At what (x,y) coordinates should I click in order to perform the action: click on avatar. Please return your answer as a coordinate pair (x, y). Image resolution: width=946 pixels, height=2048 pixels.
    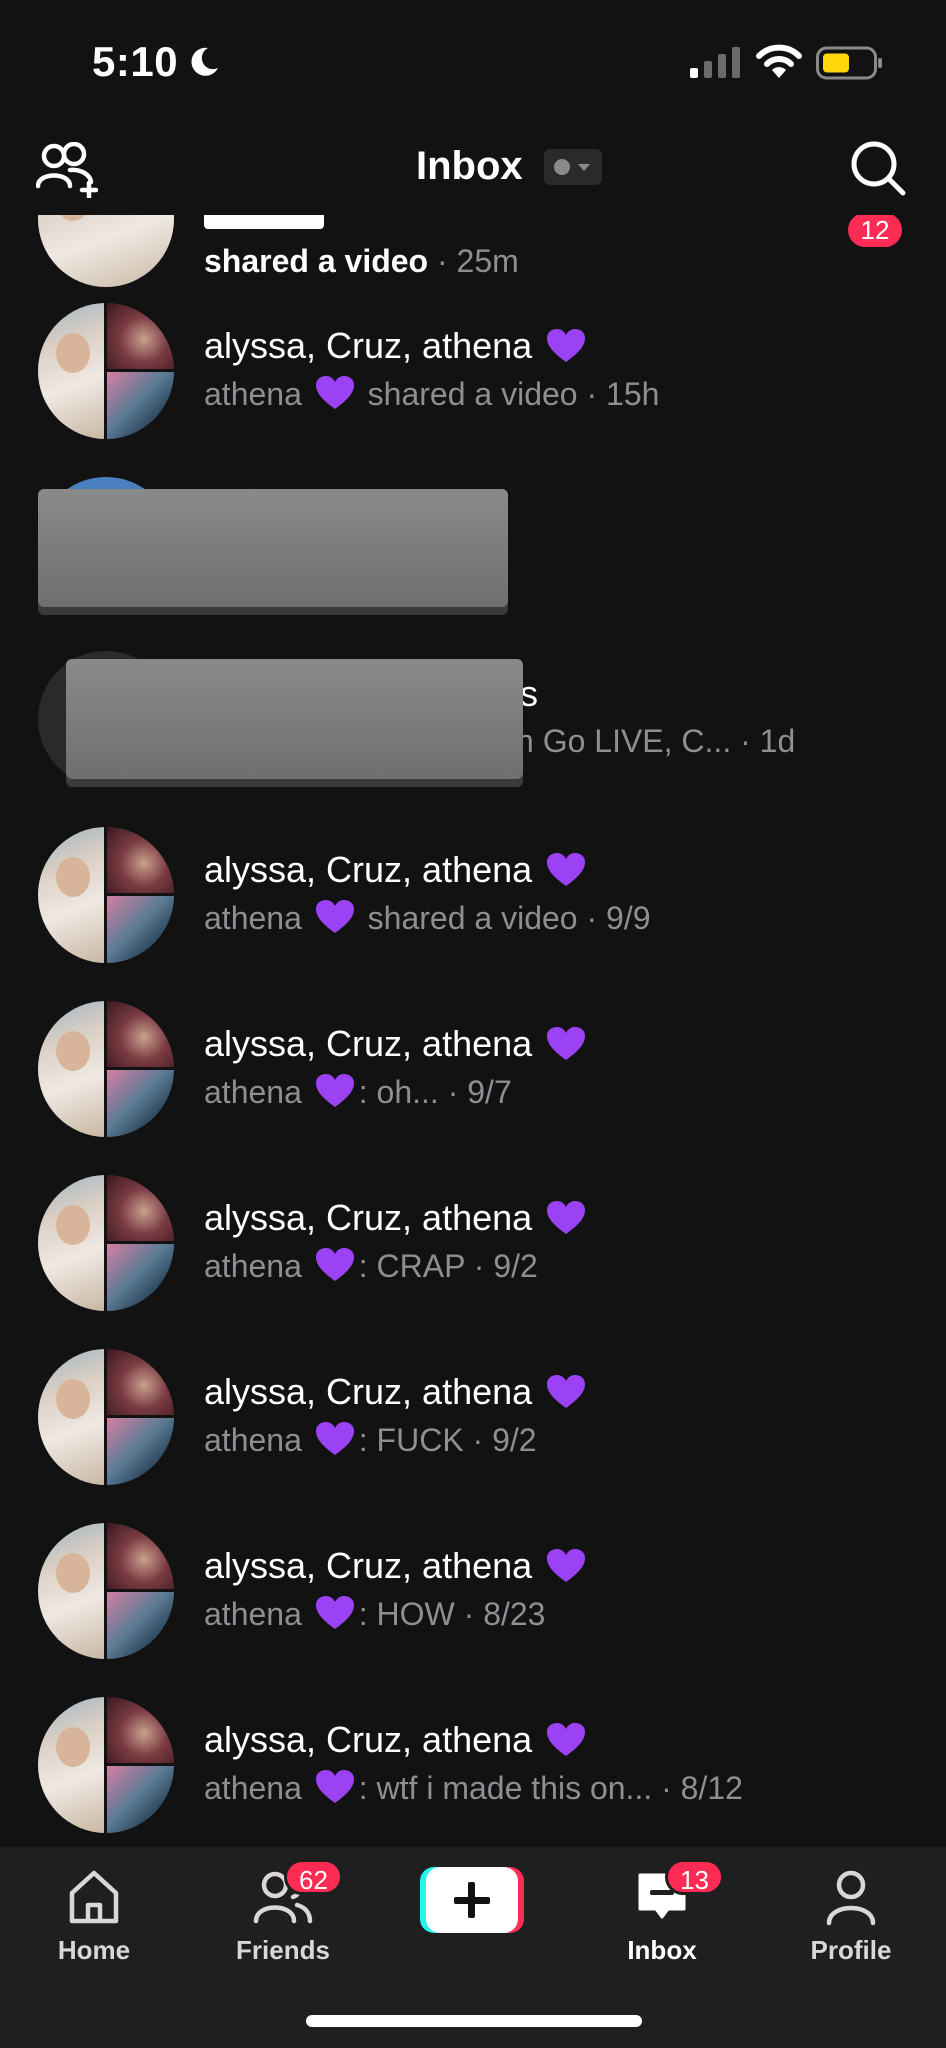
    Looking at the image, I should click on (106, 251).